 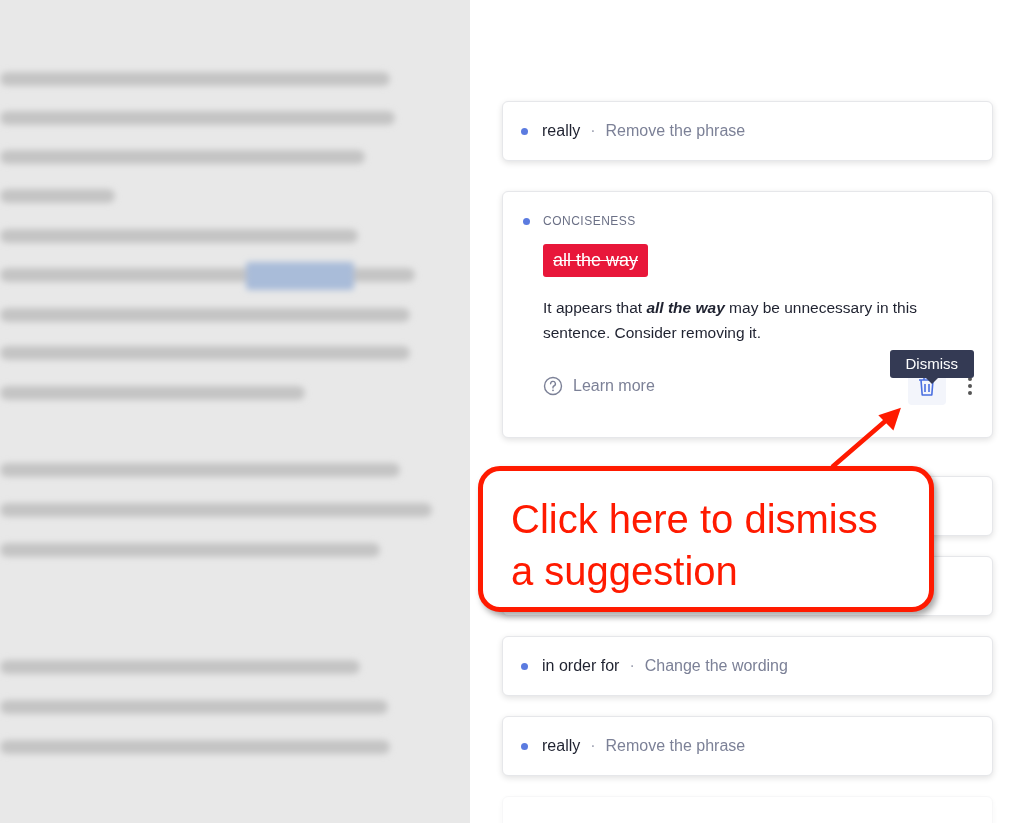 I want to click on category-label: CONCISENESS, so click(x=589, y=221).